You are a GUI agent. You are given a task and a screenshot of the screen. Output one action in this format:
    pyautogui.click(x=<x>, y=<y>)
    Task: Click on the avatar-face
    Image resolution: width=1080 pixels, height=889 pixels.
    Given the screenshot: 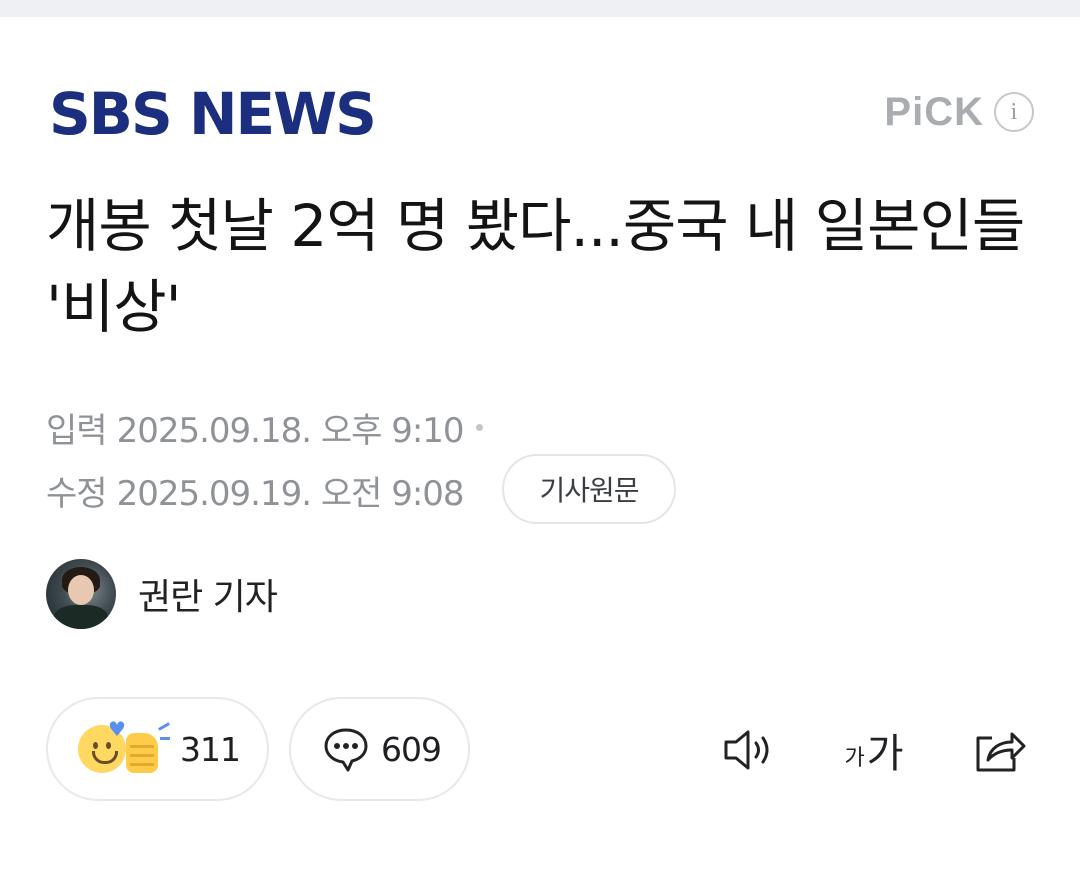 What is the action you would take?
    pyautogui.click(x=81, y=590)
    